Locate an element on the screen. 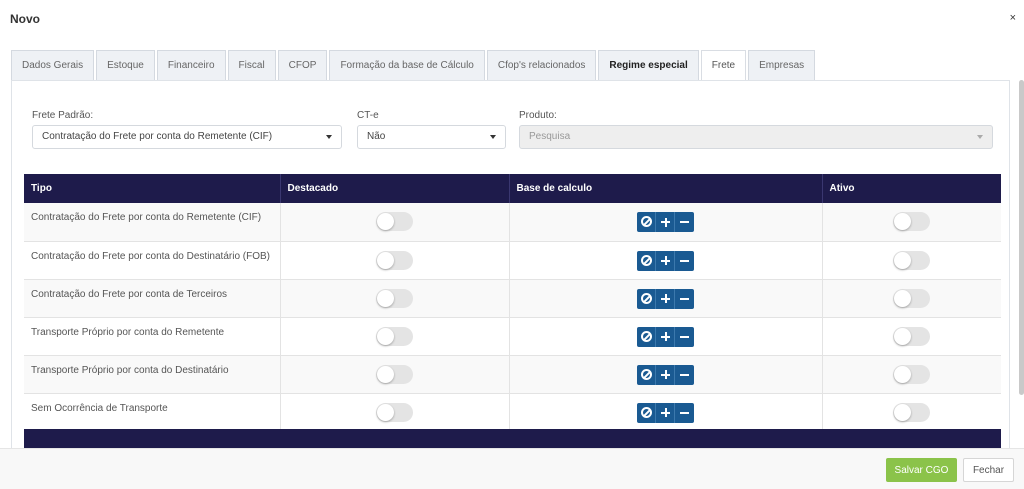 Image resolution: width=1024 pixels, height=489 pixels. table-footer-bar is located at coordinates (512, 438).